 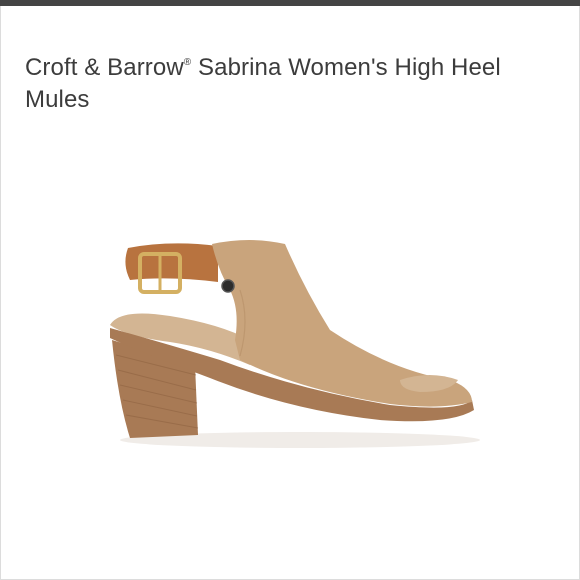 I want to click on rivet-icon, so click(x=228, y=286).